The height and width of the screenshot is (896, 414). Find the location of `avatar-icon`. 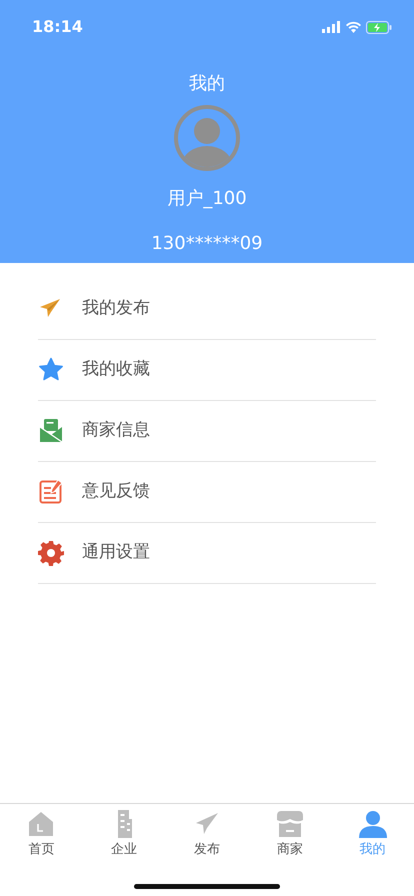

avatar-icon is located at coordinates (207, 138).